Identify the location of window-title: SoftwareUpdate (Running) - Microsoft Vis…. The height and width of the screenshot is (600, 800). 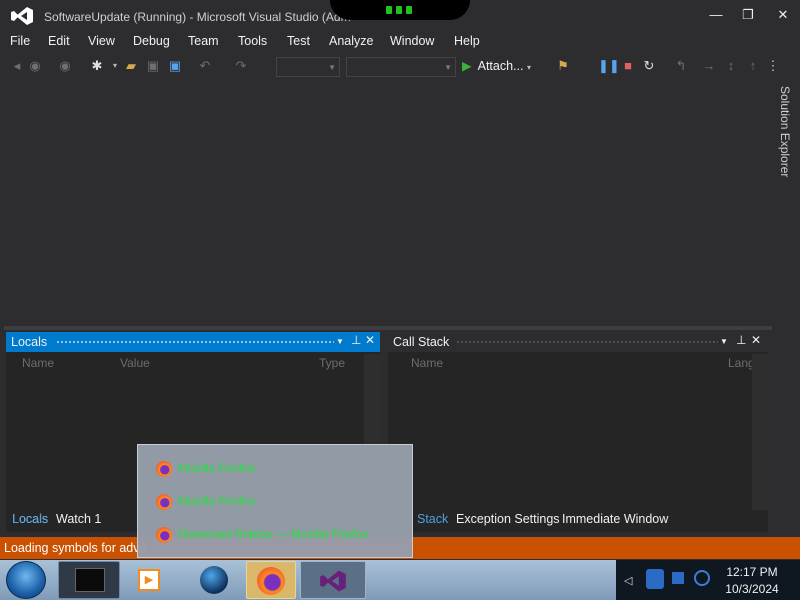
(197, 17).